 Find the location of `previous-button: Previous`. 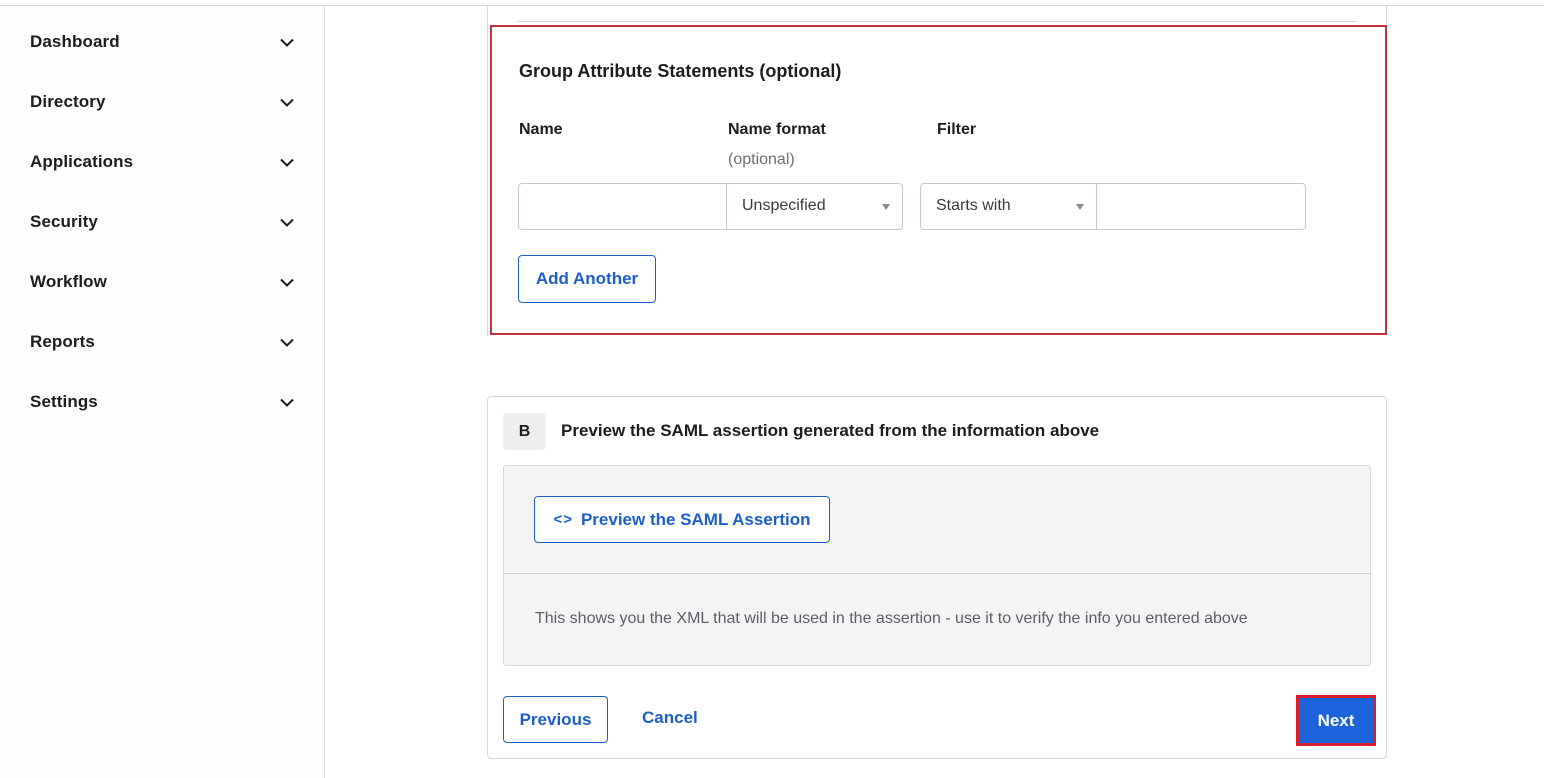

previous-button: Previous is located at coordinates (555, 719).